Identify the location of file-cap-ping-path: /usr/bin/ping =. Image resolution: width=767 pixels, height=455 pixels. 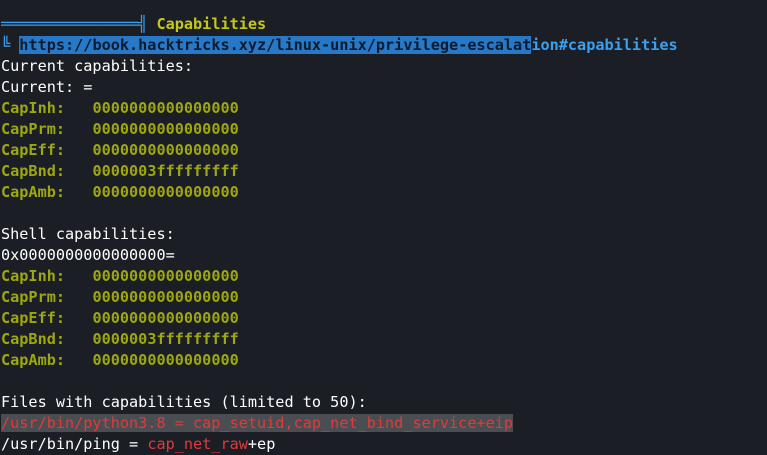
(74, 444).